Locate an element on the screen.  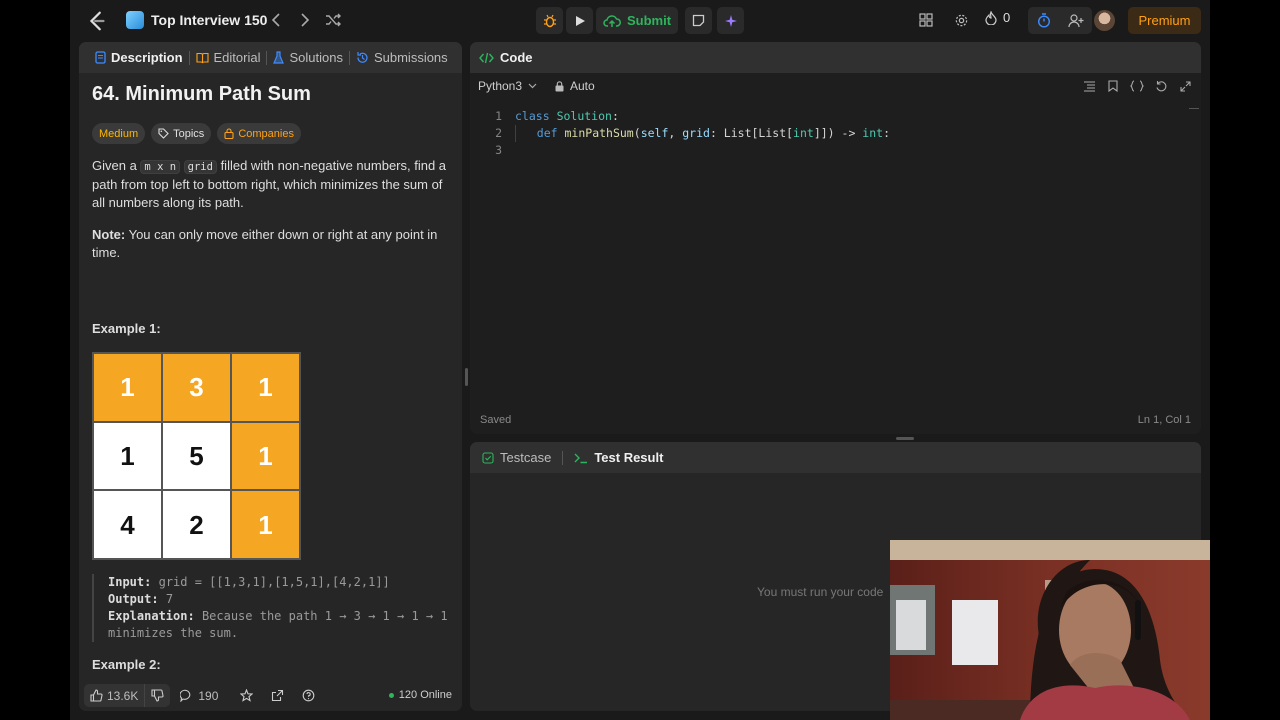
output-value: 7 is located at coordinates (169, 599).